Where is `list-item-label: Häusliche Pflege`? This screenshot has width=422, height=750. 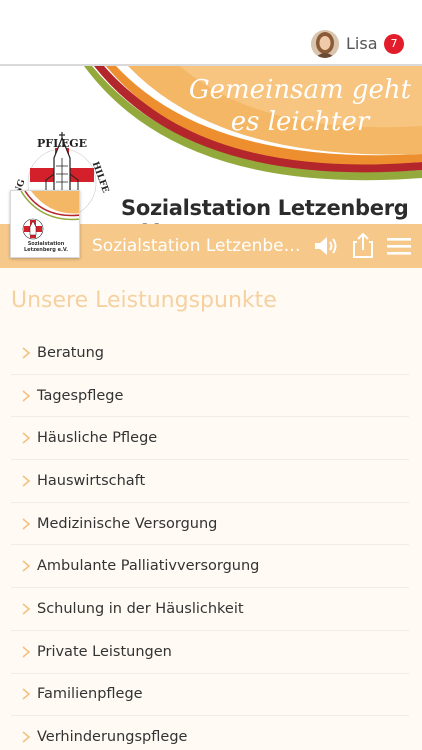
list-item-label: Häusliche Pflege is located at coordinates (97, 438).